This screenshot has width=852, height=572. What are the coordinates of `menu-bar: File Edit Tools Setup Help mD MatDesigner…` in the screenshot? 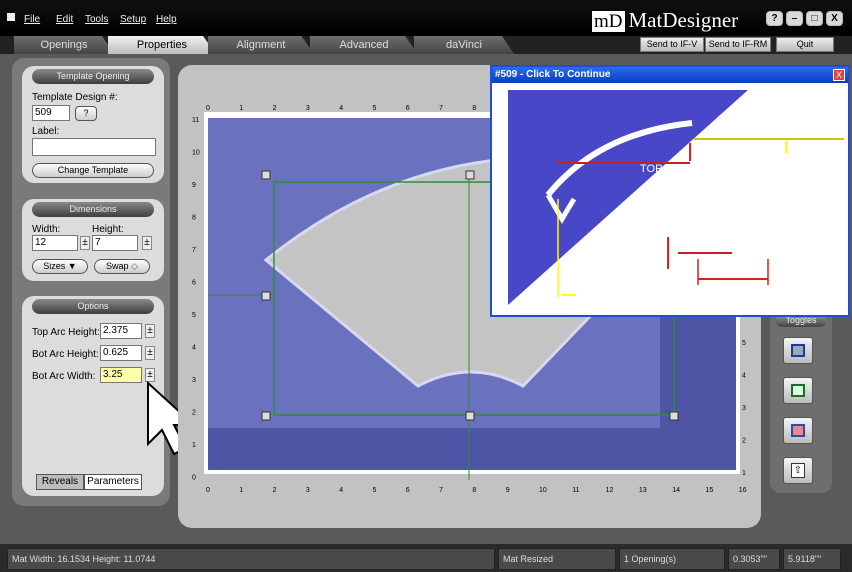 It's located at (426, 18).